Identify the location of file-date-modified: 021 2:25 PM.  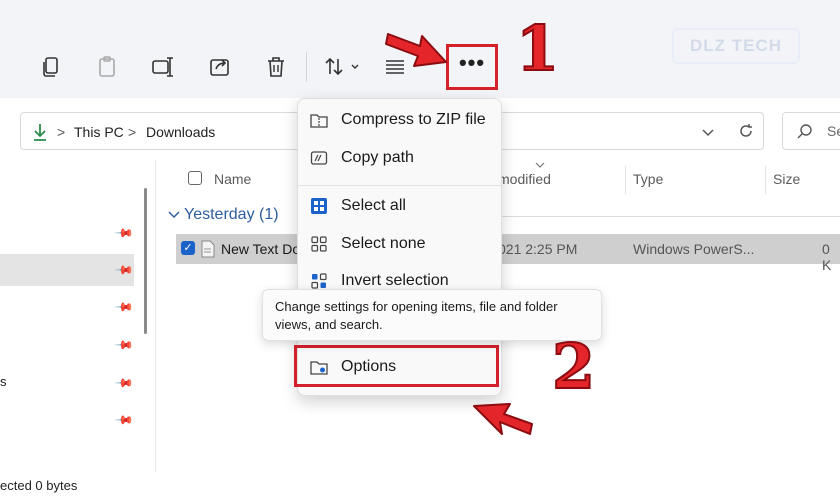
(538, 249).